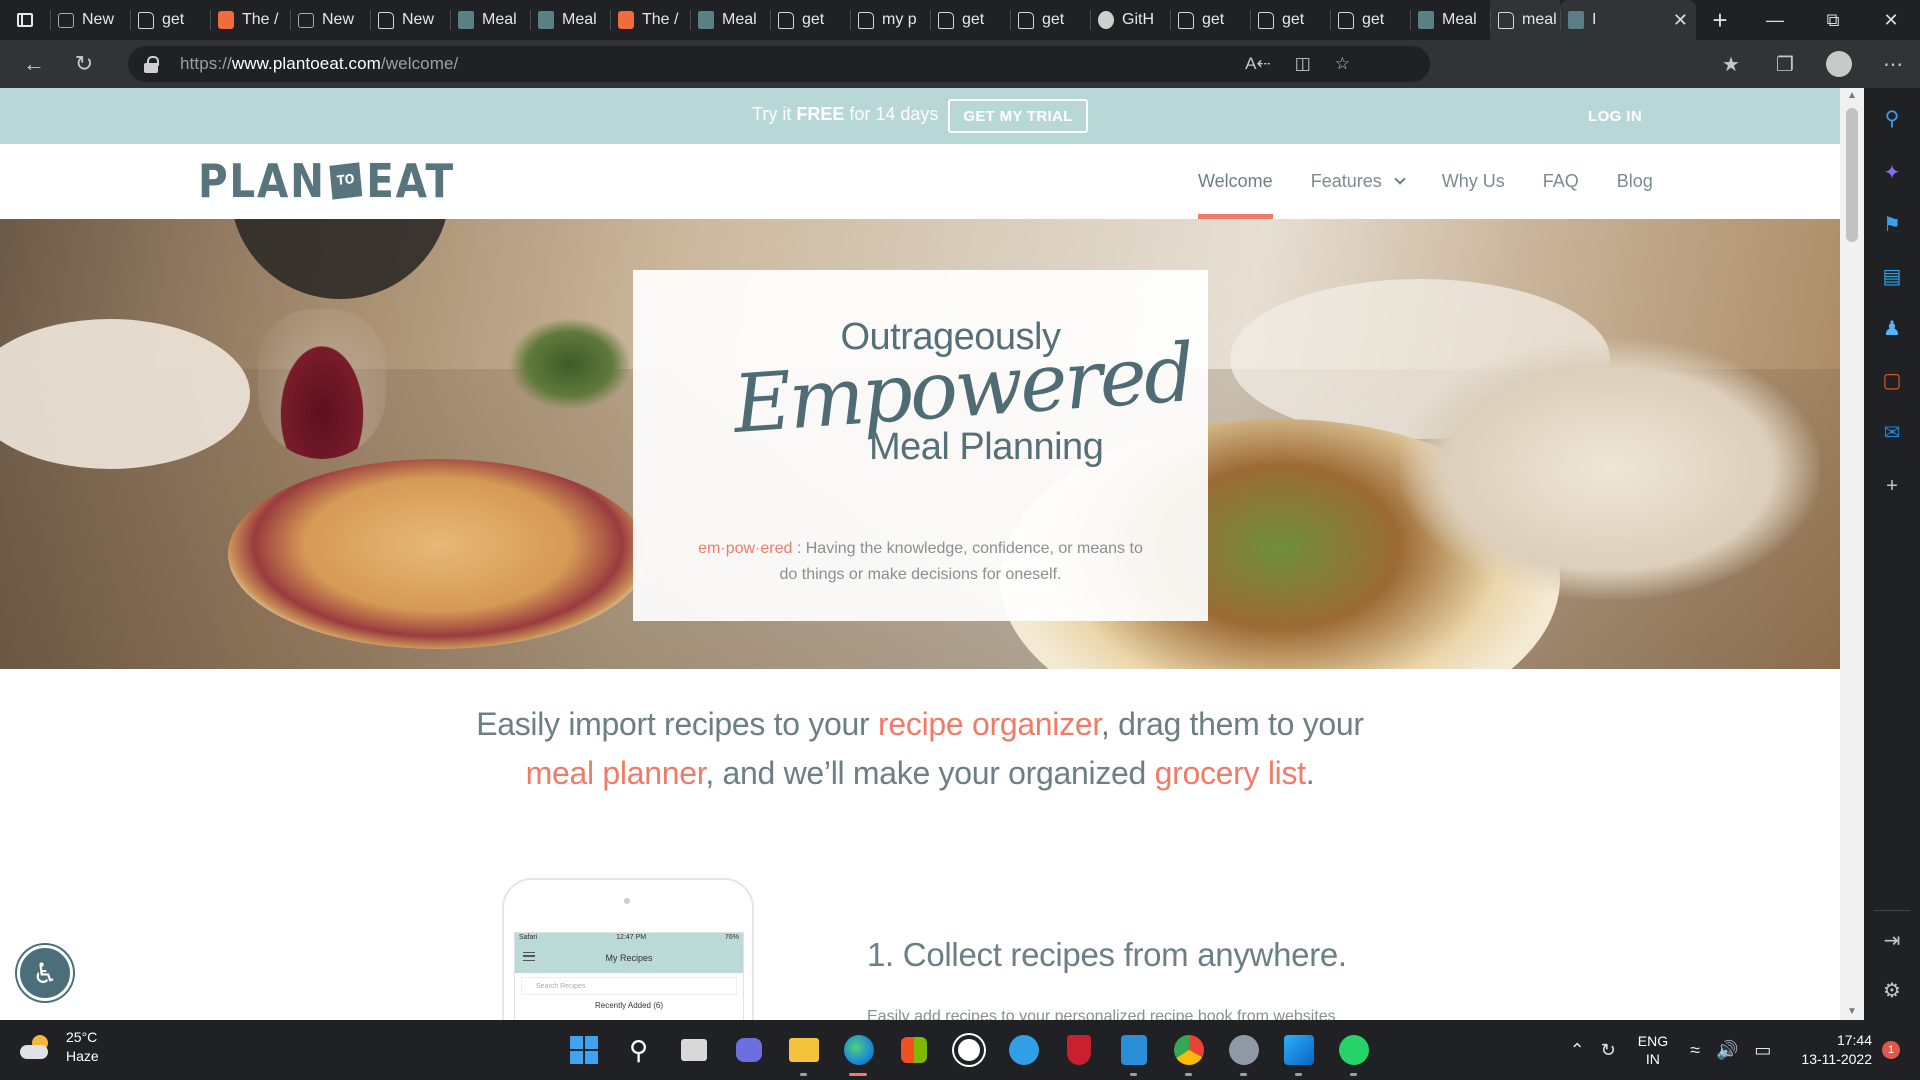 This screenshot has width=1920, height=1080. What do you see at coordinates (1892, 118) in the screenshot?
I see `search-icon: ⚲` at bounding box center [1892, 118].